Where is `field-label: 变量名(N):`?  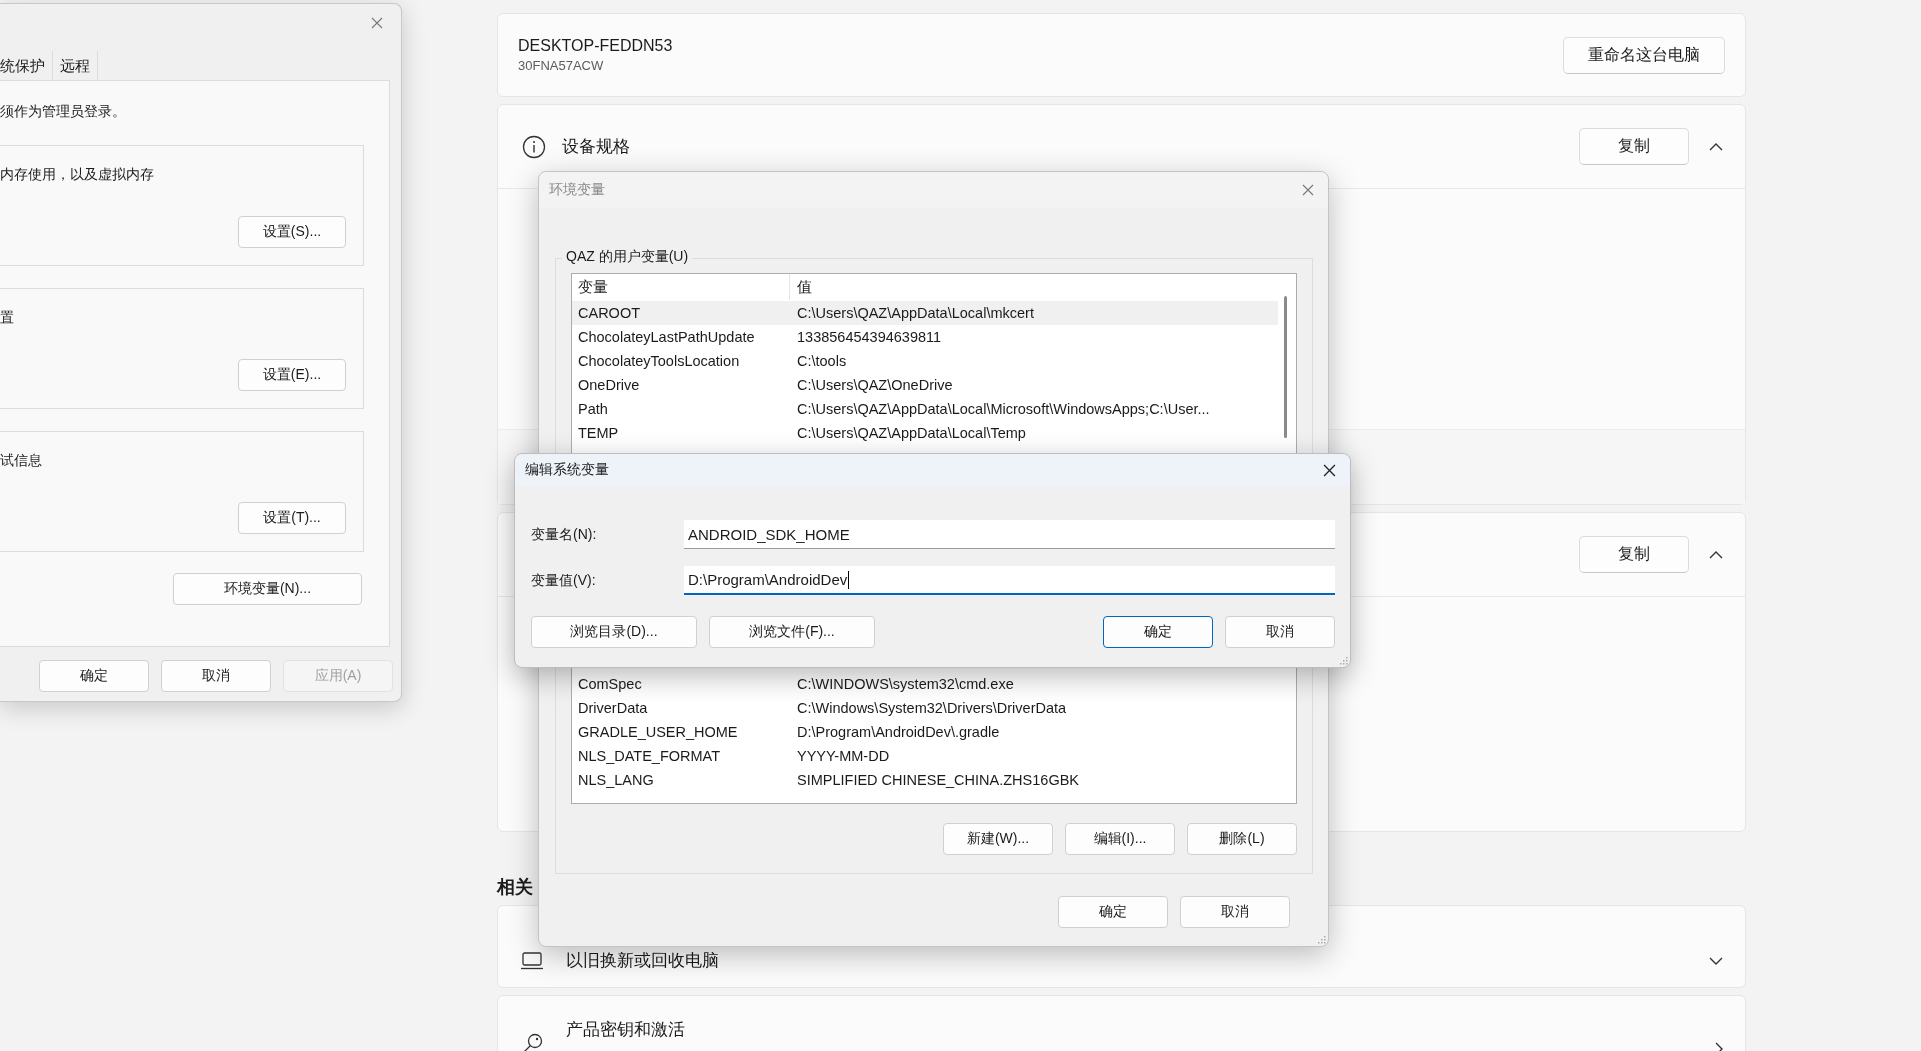
field-label: 变量名(N): is located at coordinates (564, 534).